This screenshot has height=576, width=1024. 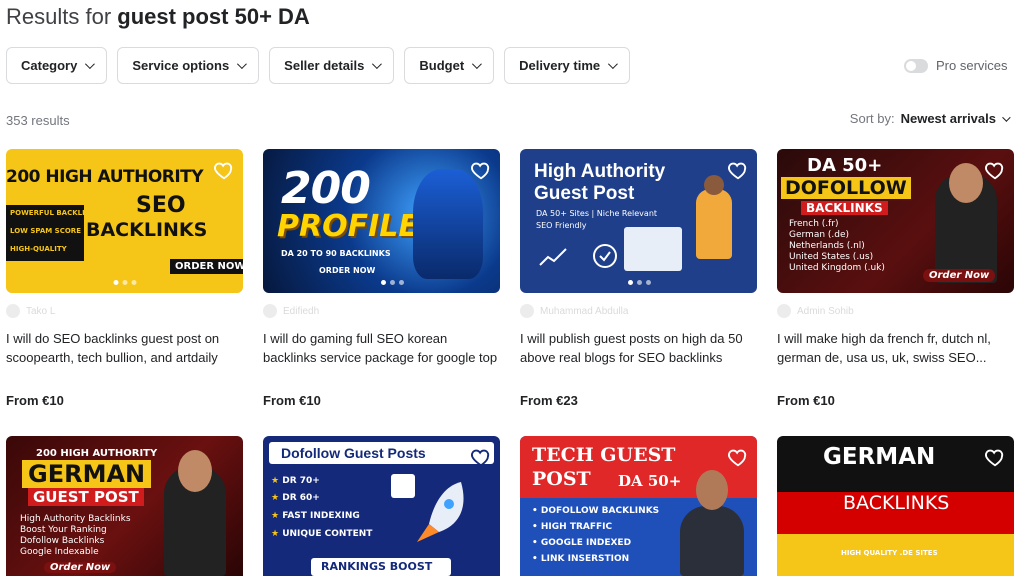 What do you see at coordinates (315, 516) in the screenshot?
I see `thumb-text: ★ FAST INDEXING` at bounding box center [315, 516].